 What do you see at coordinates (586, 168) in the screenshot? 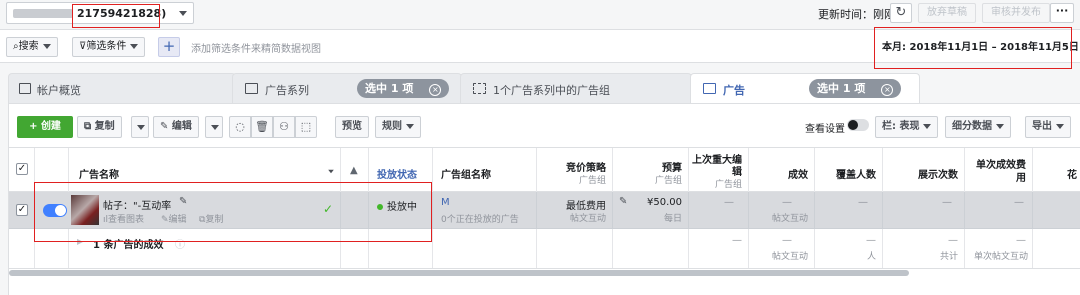
I see `column-label: 竞价策略` at bounding box center [586, 168].